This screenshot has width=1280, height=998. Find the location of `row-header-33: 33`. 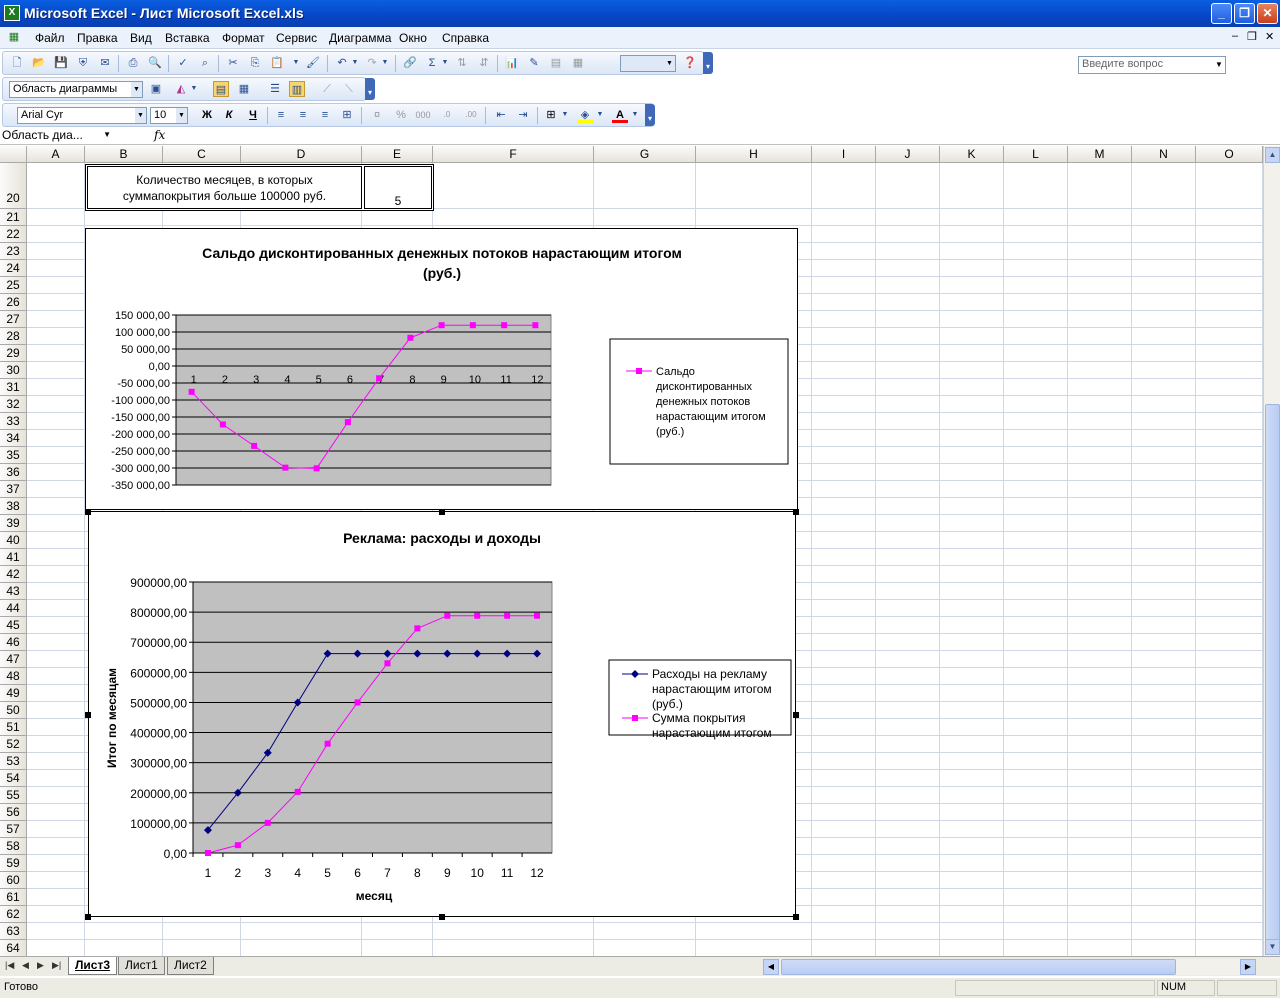

row-header-33: 33 is located at coordinates (13, 421).